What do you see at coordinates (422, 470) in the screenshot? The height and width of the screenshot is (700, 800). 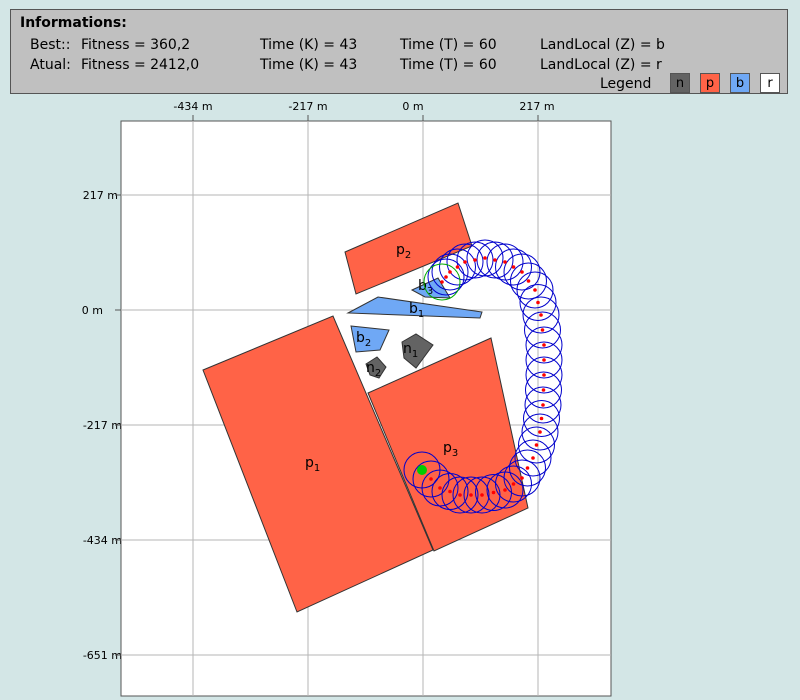 I see `trajectory-start` at bounding box center [422, 470].